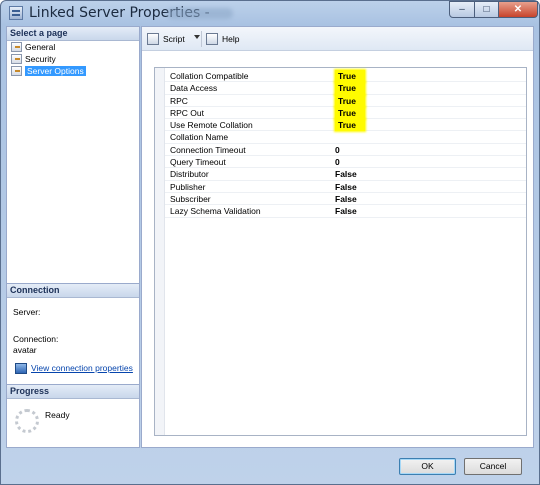  What do you see at coordinates (21, 368) in the screenshot?
I see `connection-properties-icon` at bounding box center [21, 368].